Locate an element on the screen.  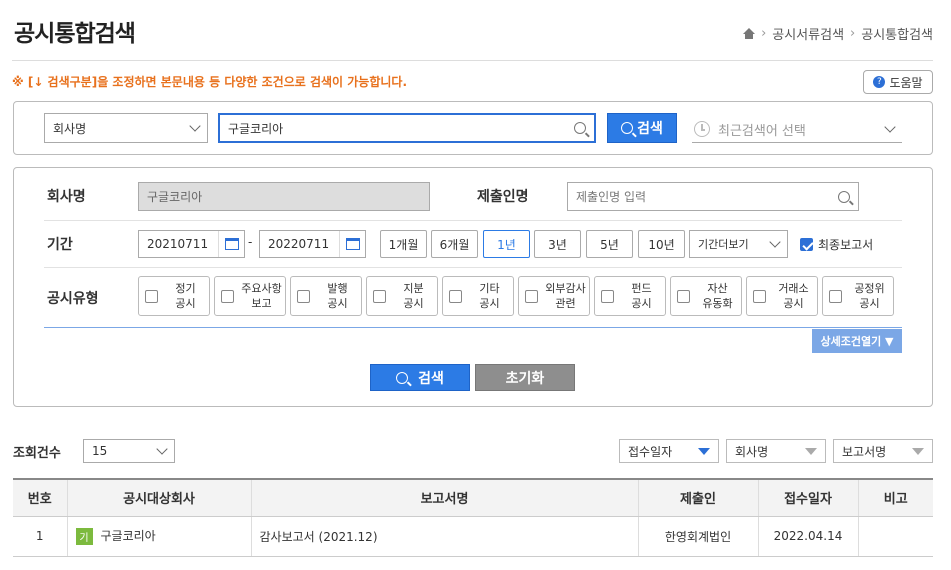
disclosure-type-line1: 지분 is located at coordinates (413, 288).